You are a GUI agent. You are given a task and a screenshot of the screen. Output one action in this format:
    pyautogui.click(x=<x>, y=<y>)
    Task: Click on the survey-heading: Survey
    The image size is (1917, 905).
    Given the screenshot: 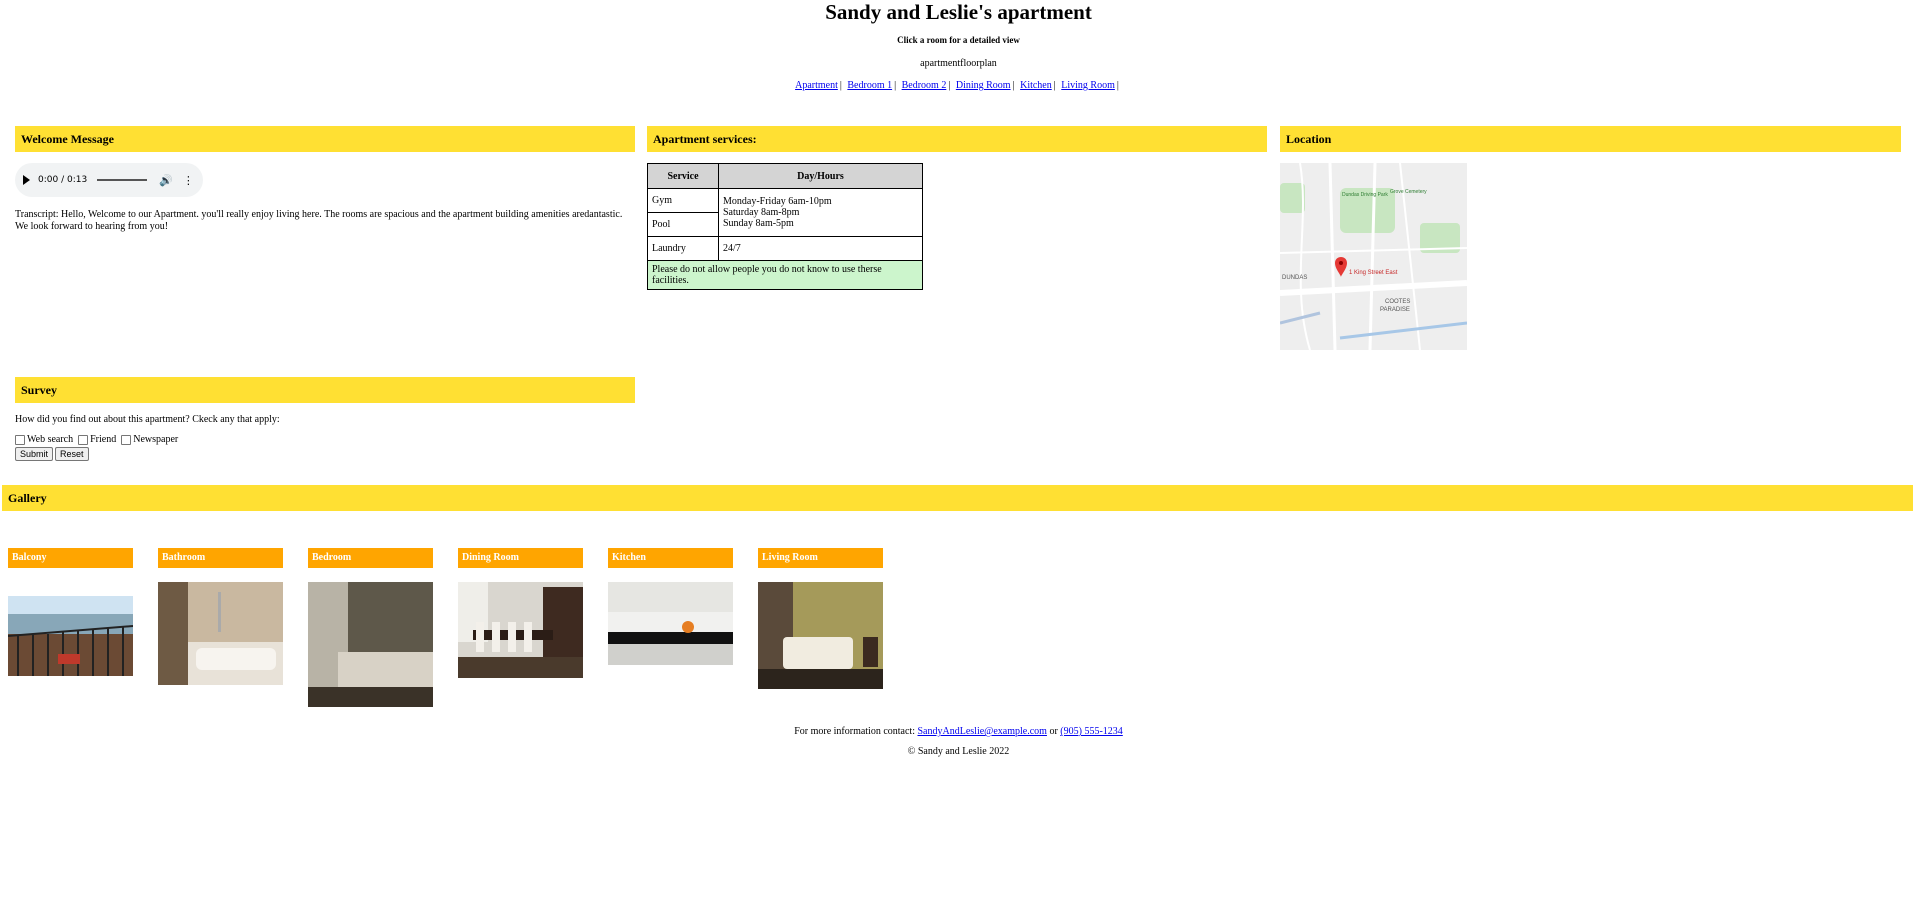 What is the action you would take?
    pyautogui.click(x=325, y=390)
    